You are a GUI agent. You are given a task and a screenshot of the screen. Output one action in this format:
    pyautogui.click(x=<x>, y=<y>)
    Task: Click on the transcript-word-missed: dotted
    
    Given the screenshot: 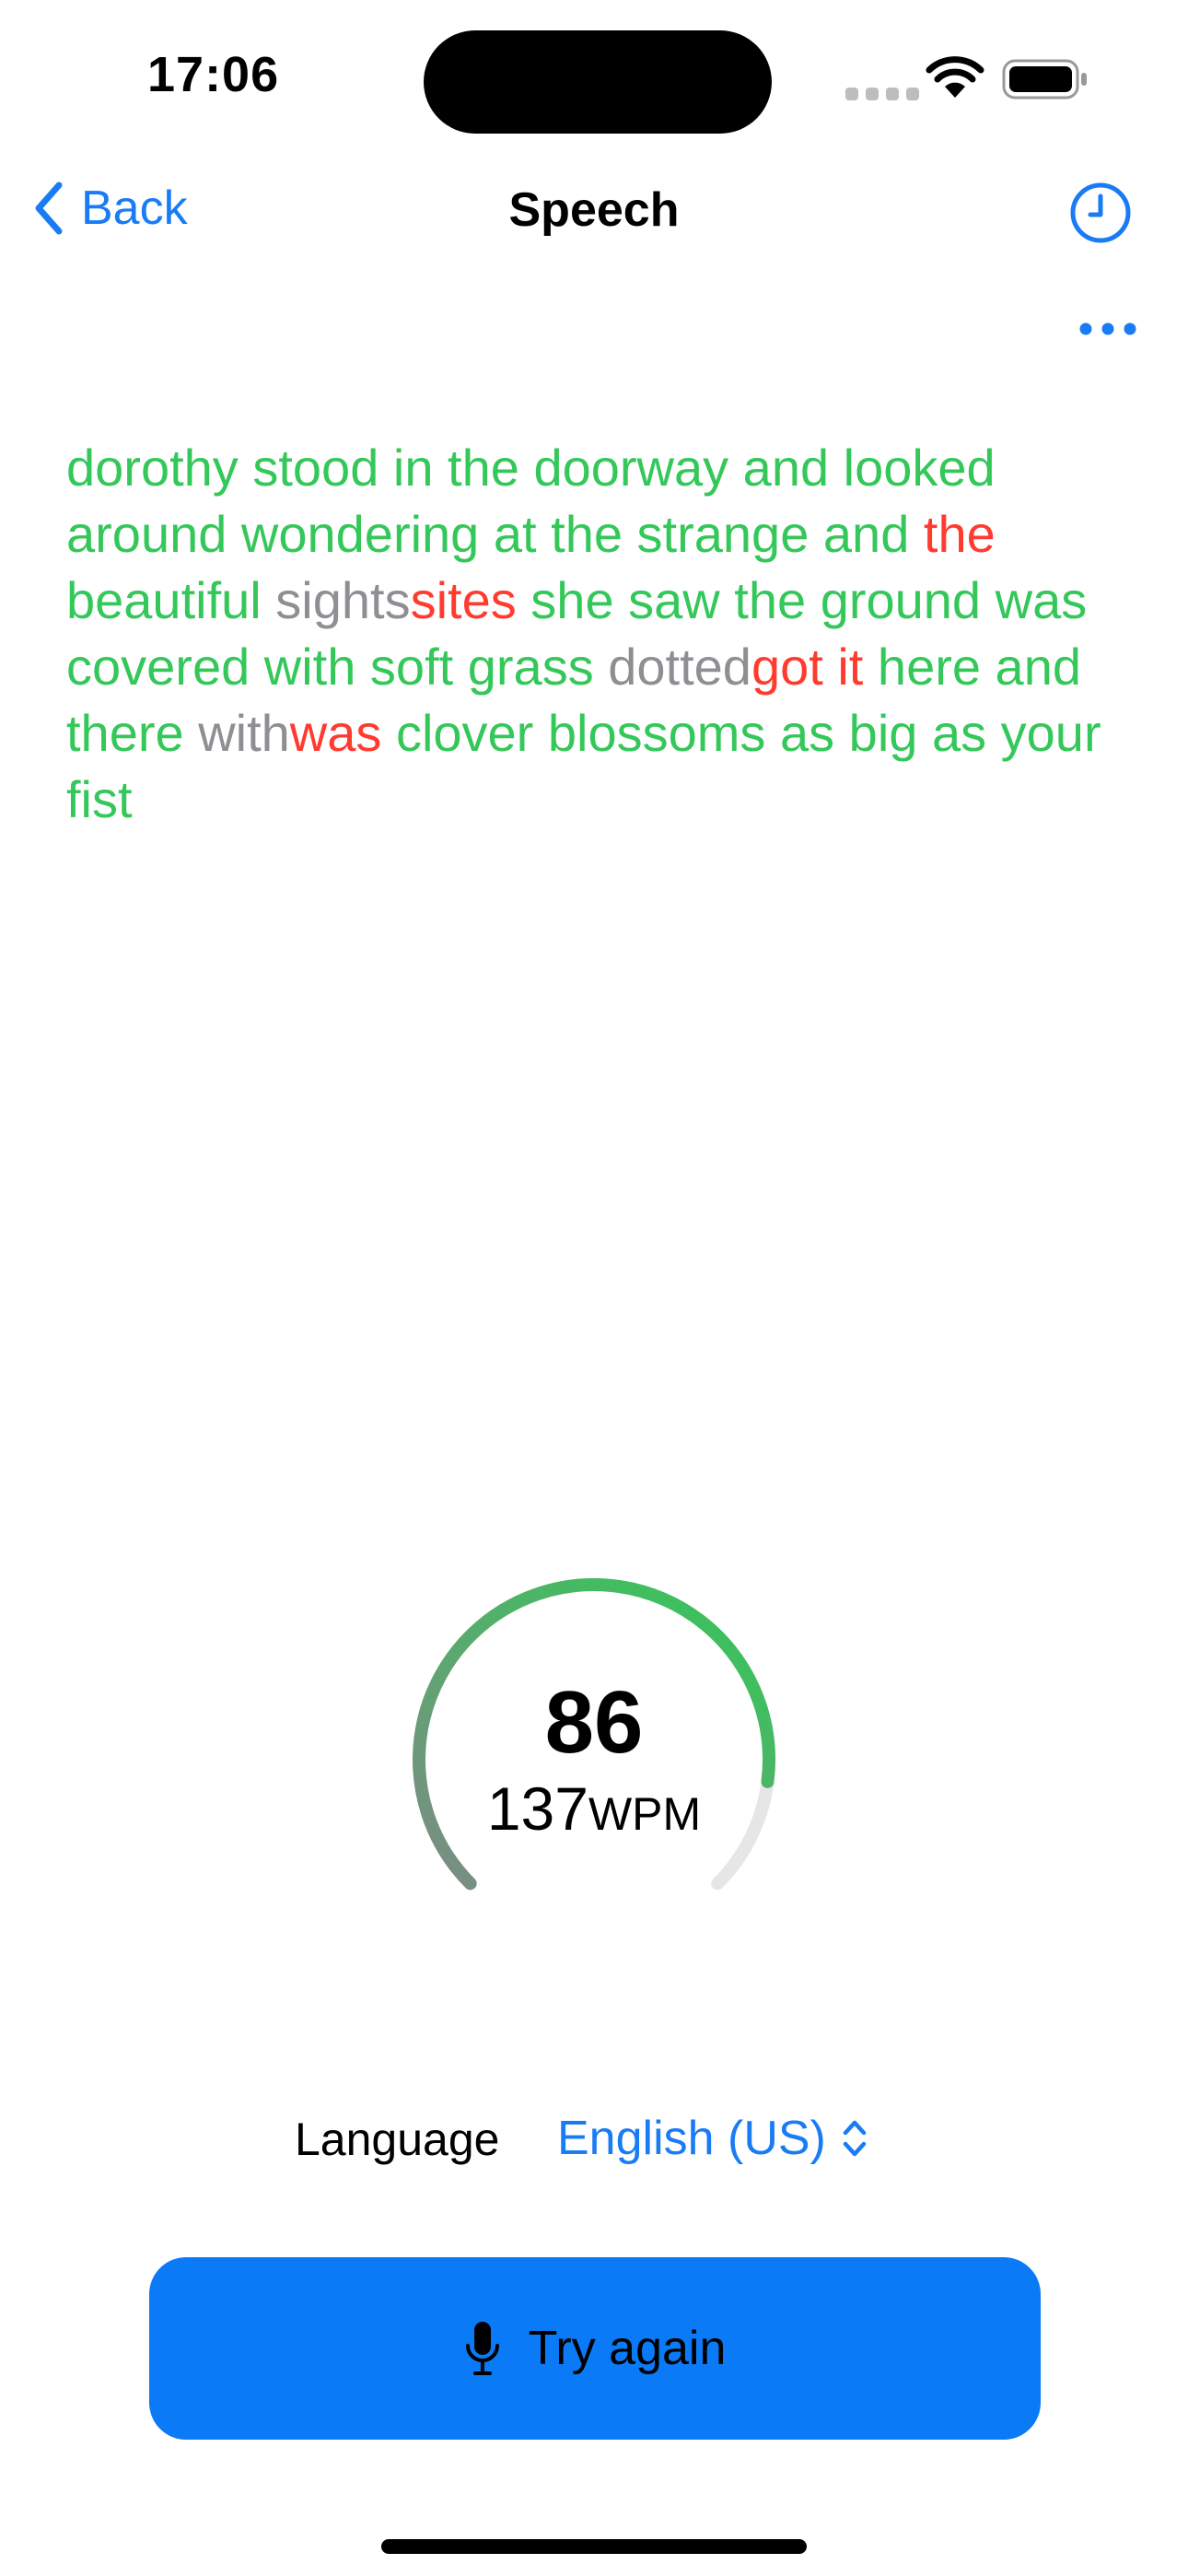 What is the action you would take?
    pyautogui.click(x=679, y=667)
    